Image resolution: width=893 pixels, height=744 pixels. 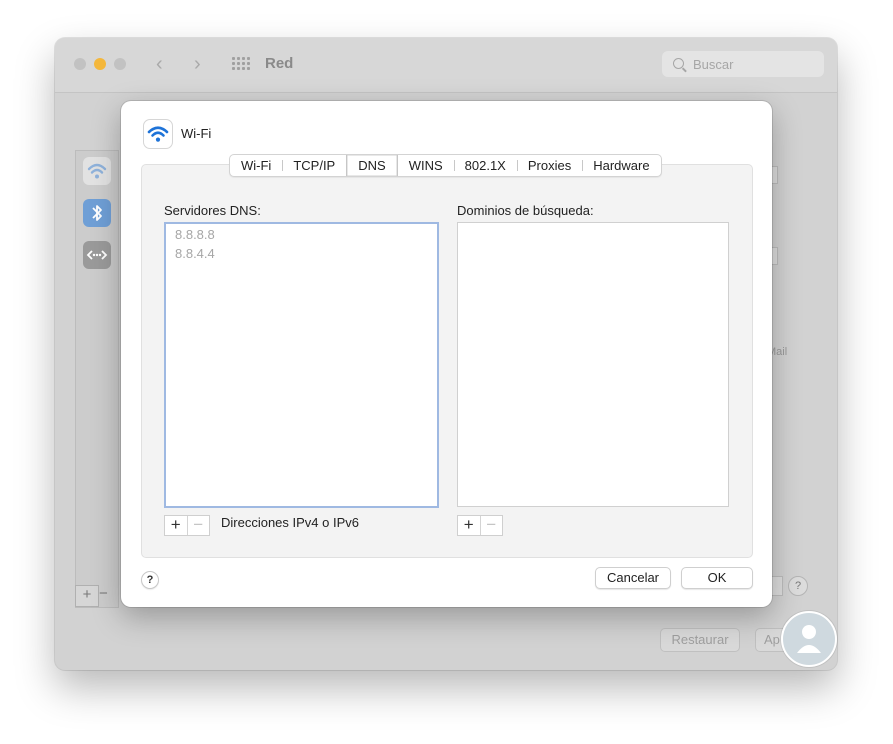 I want to click on watermark-logo, so click(x=809, y=639).